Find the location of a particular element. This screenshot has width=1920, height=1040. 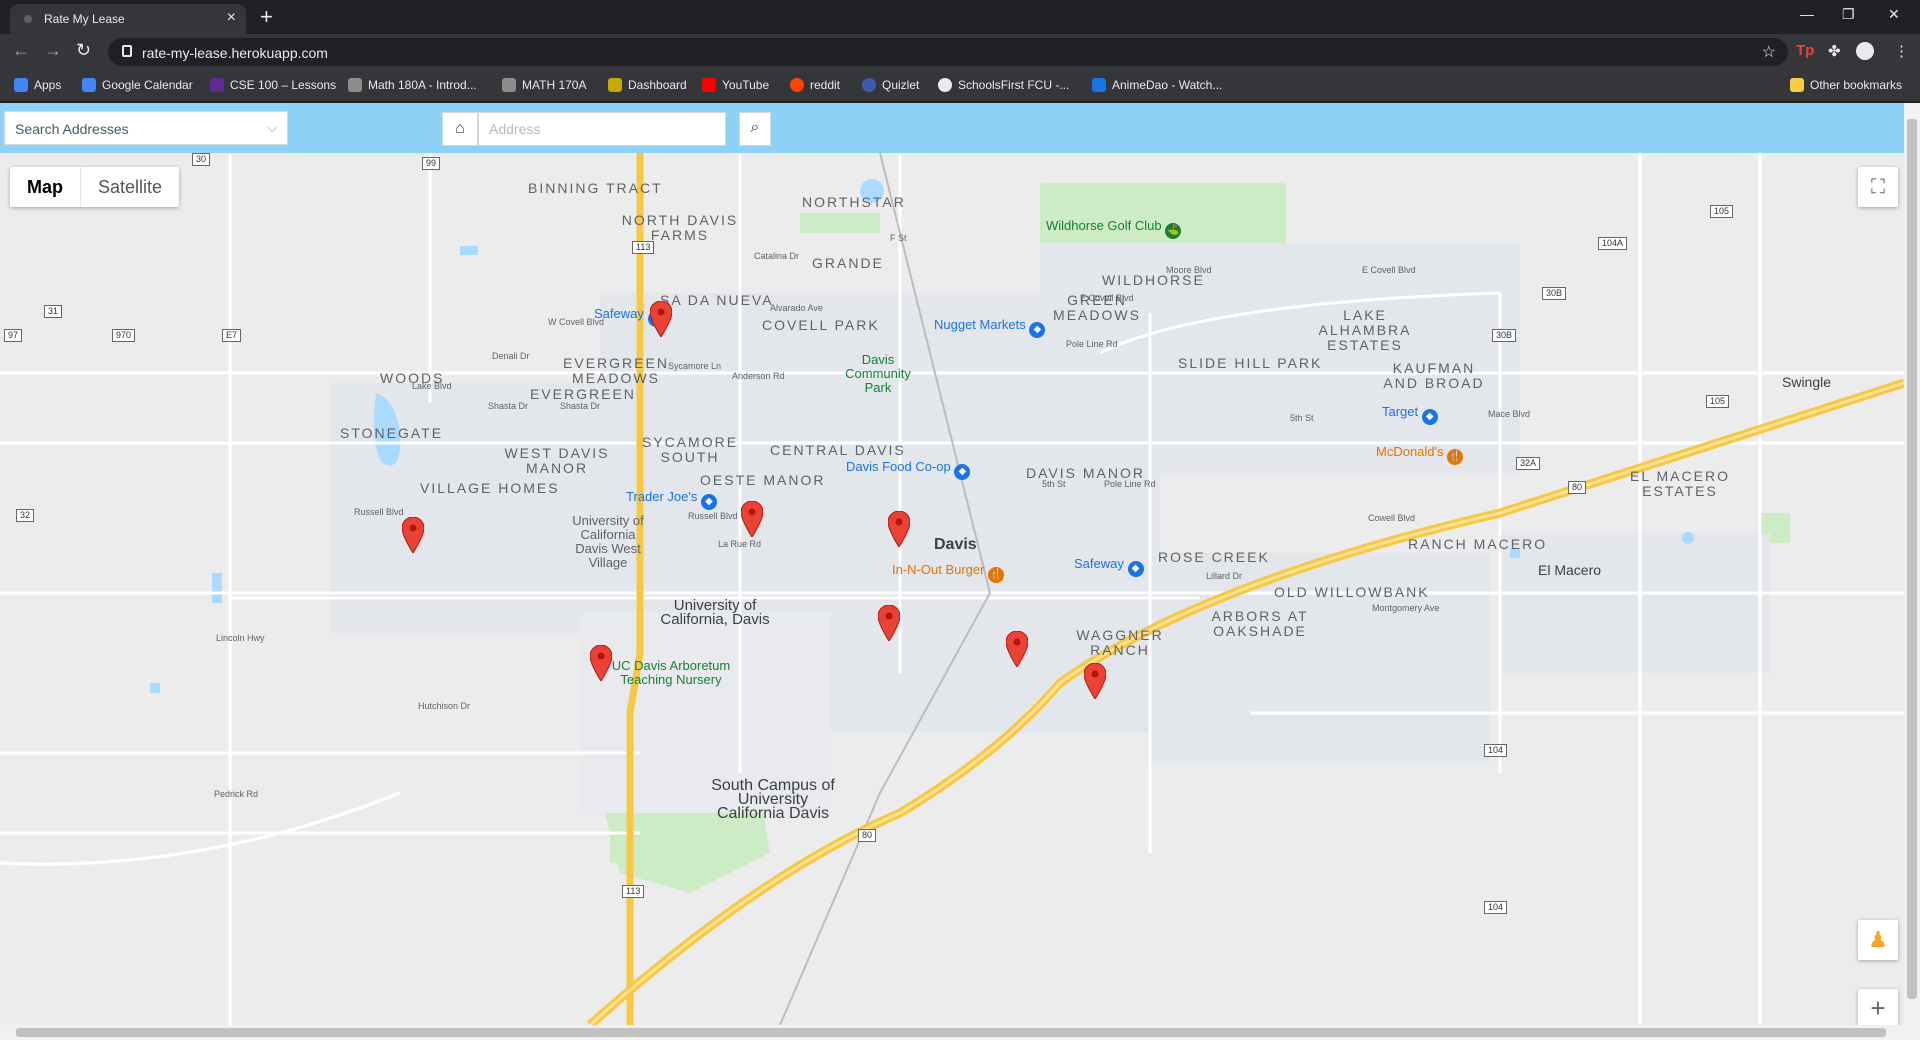

place-label: Sa da Nueva is located at coordinates (717, 300).